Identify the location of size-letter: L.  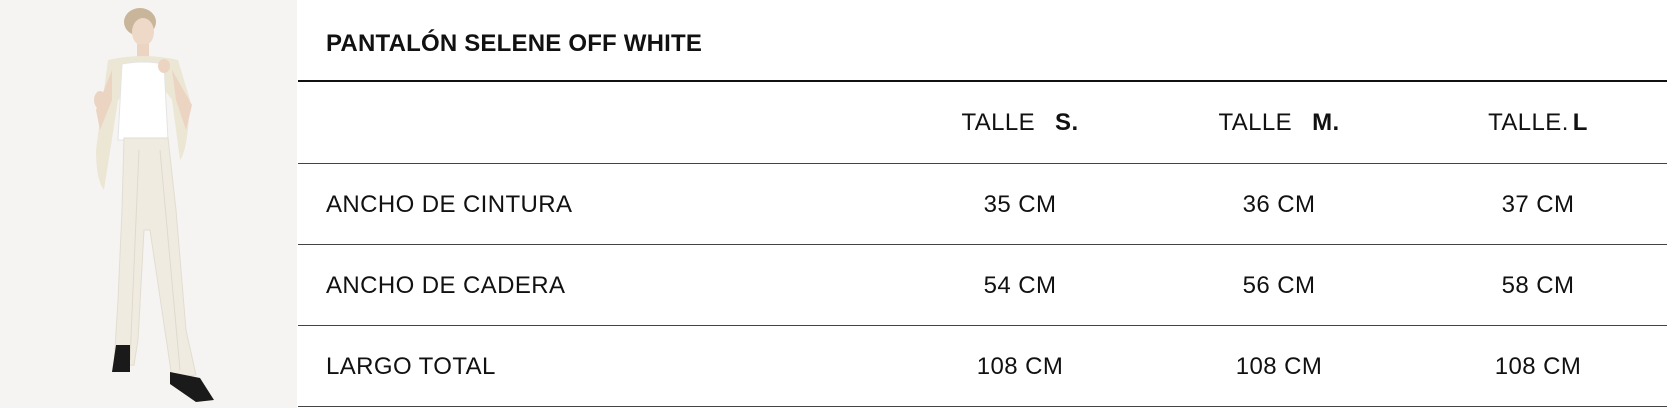
(1580, 122).